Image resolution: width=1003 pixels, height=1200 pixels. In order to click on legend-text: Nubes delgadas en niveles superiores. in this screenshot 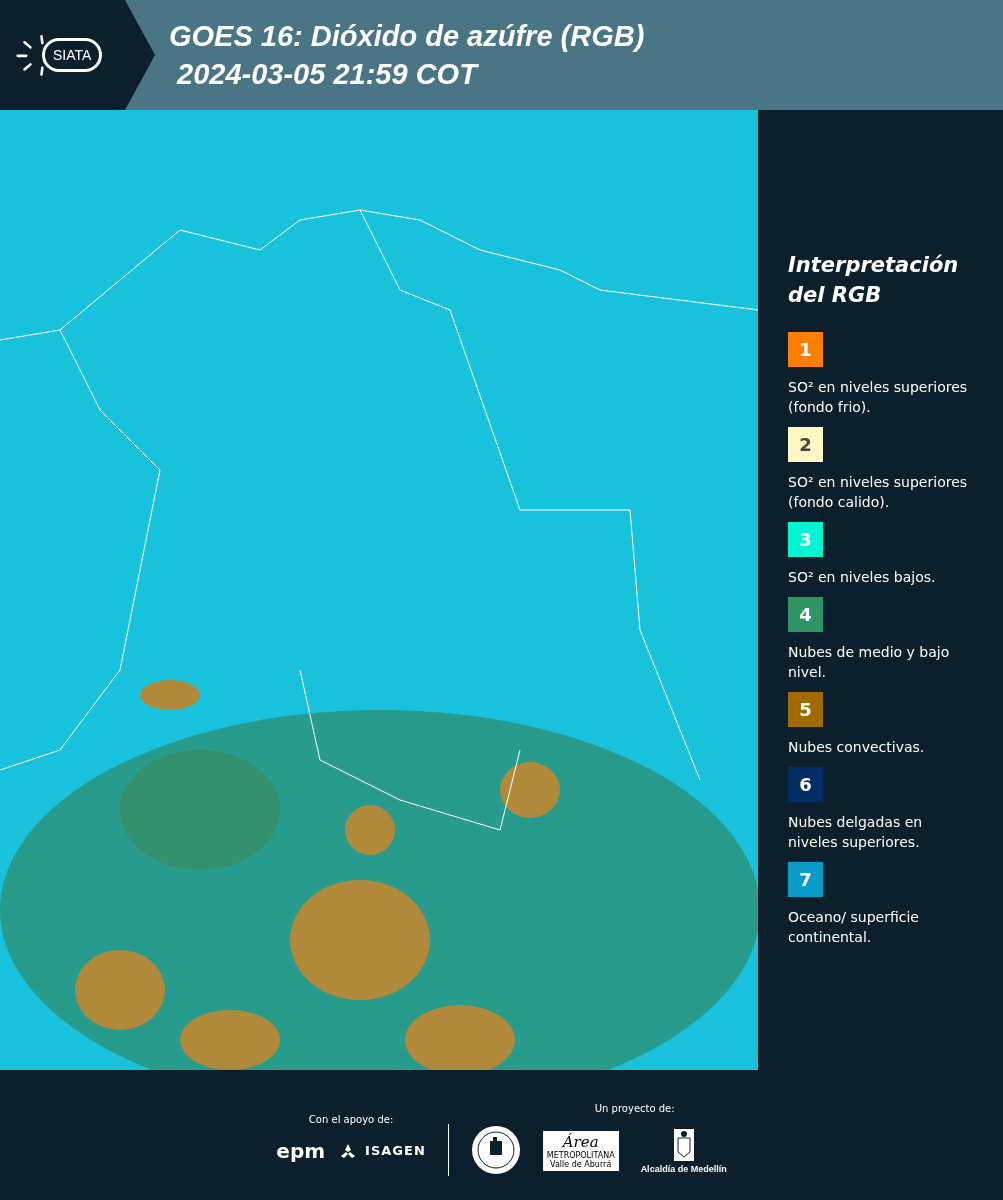, I will do `click(856, 832)`.